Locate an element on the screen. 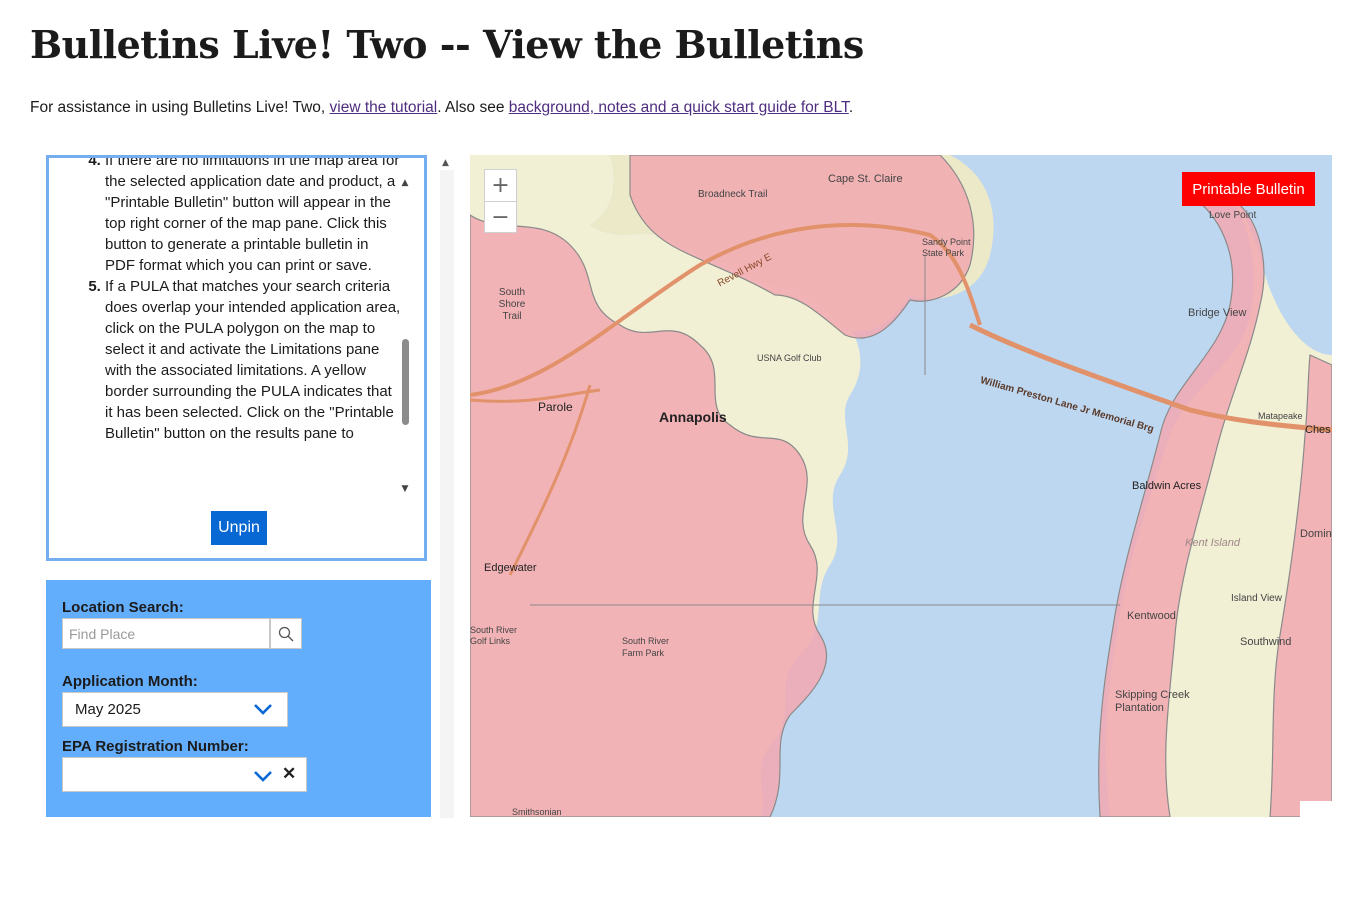 This screenshot has height=898, width=1365. map-label: Edgewater is located at coordinates (510, 568).